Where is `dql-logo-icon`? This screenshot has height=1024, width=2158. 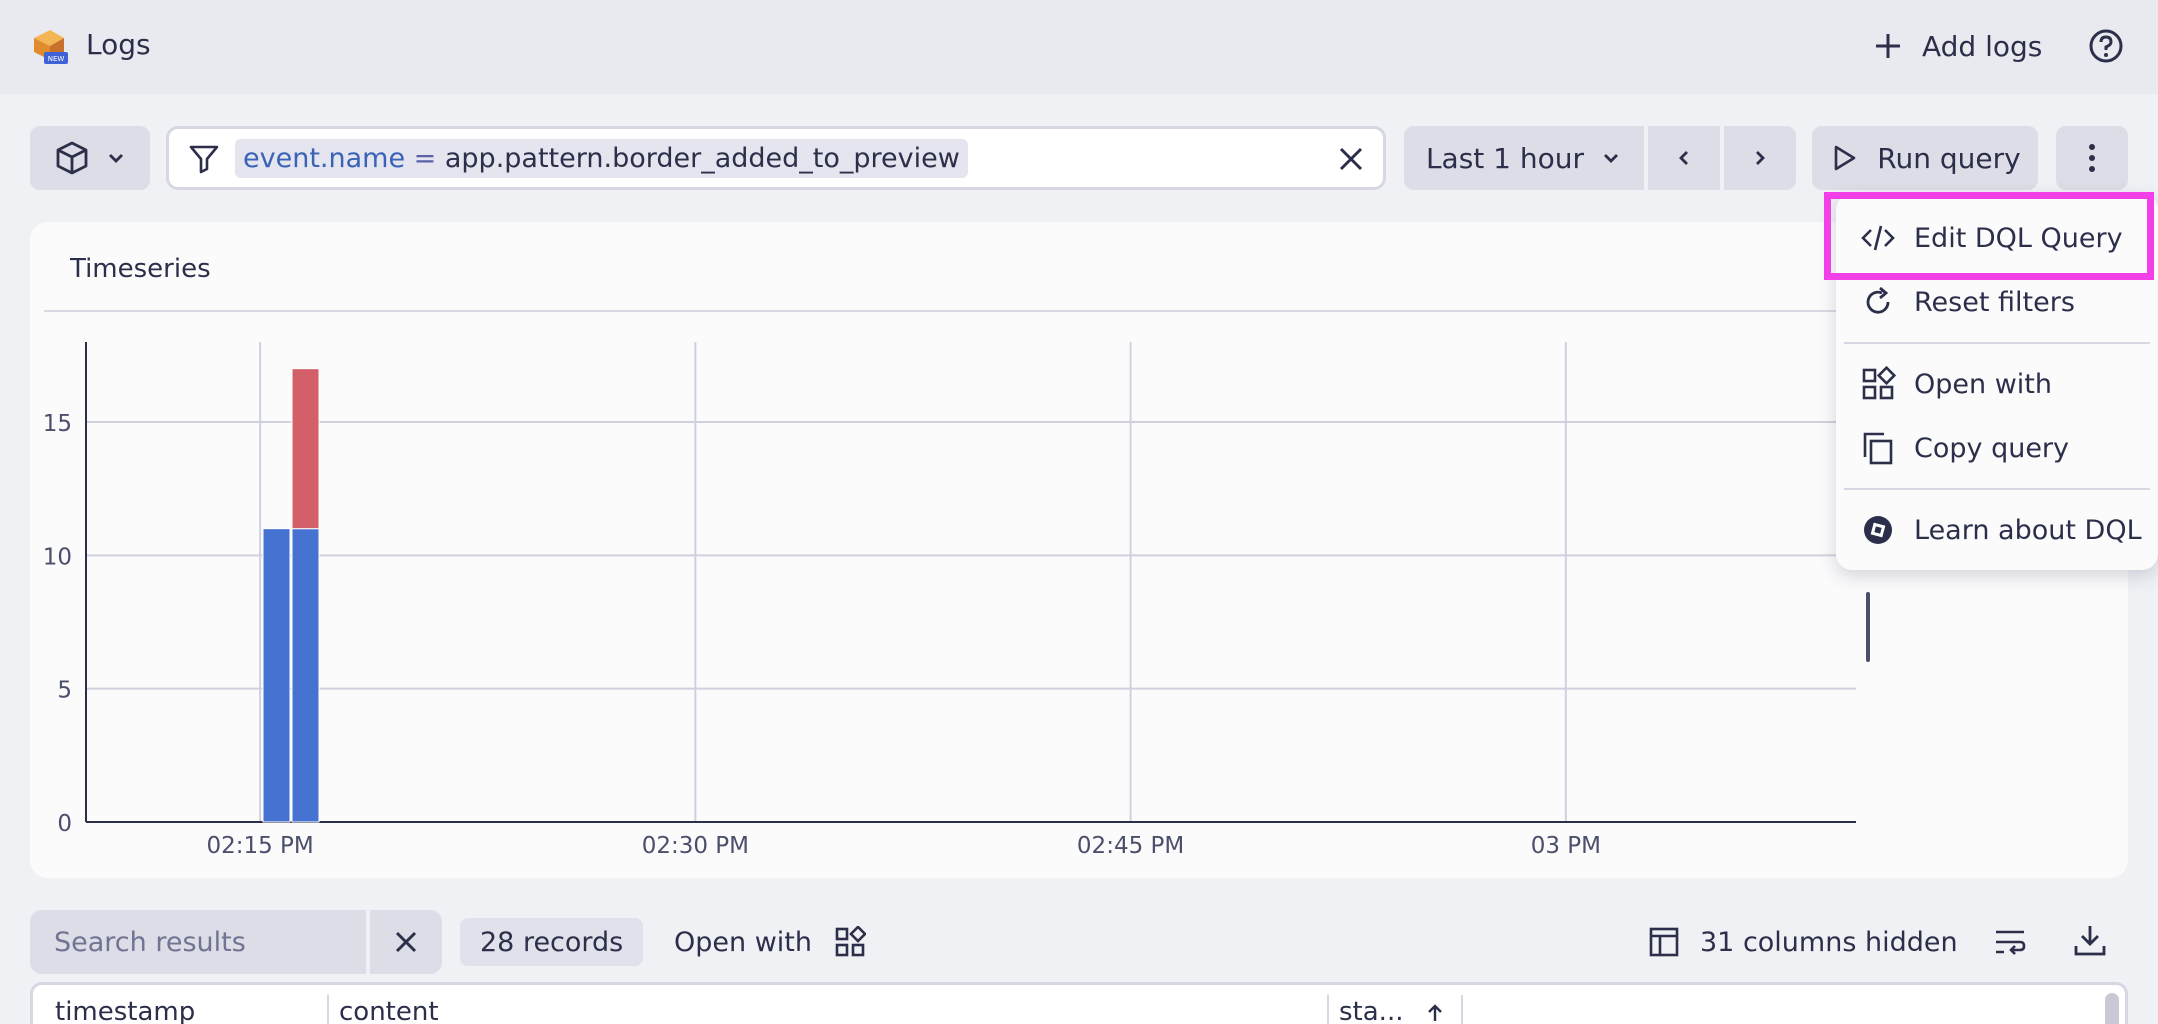 dql-logo-icon is located at coordinates (1878, 530).